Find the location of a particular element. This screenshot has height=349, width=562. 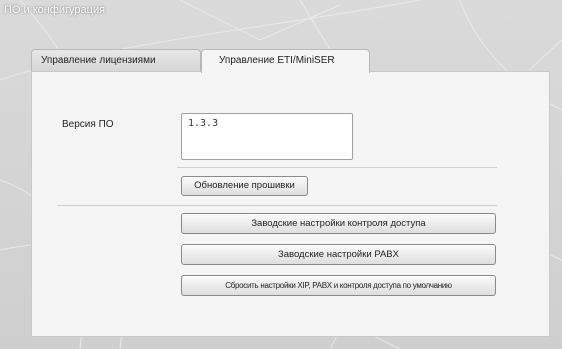

firmware-update-button: Обновление прошивки is located at coordinates (244, 186).